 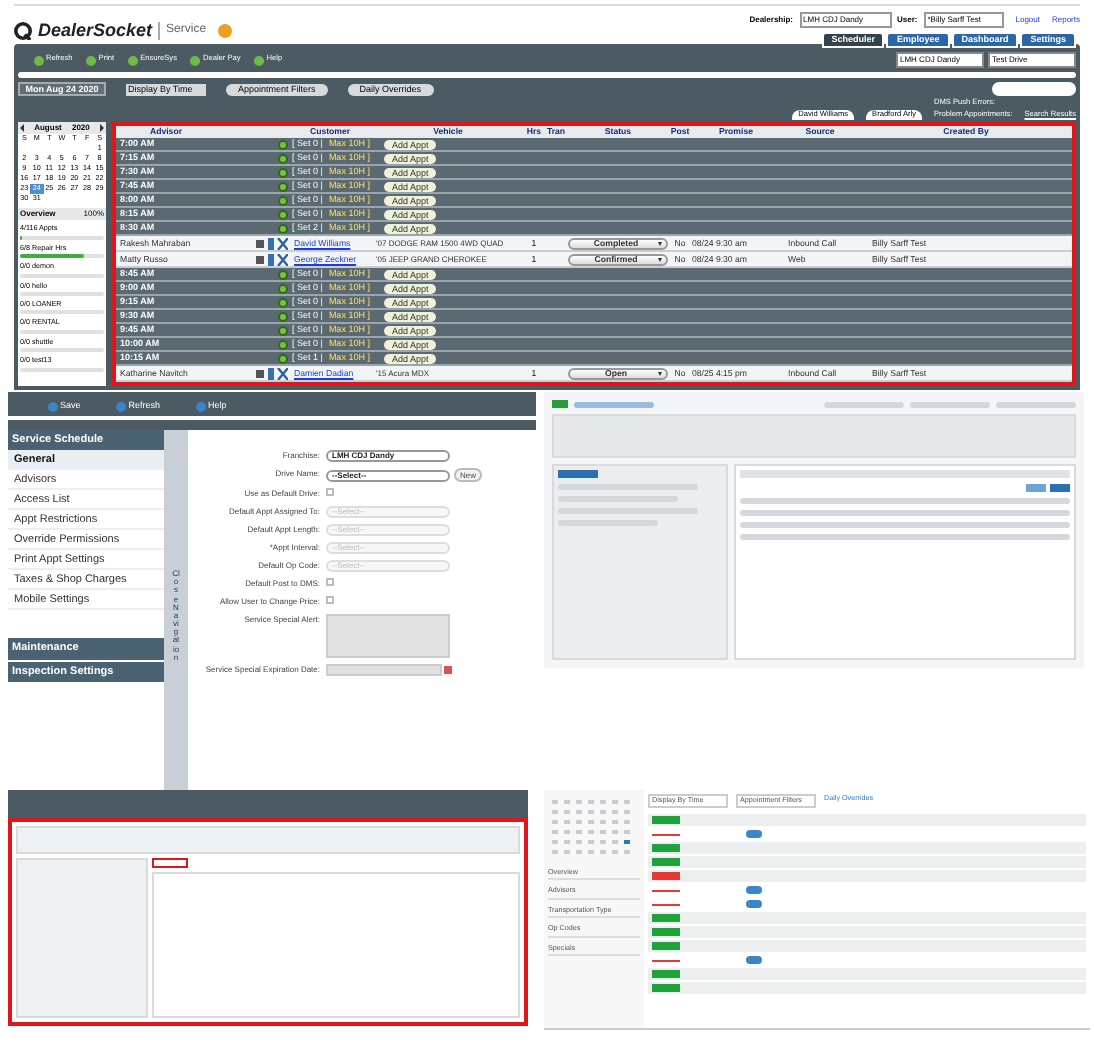 I want to click on brand-name: DealerSocket, so click(x=95, y=31).